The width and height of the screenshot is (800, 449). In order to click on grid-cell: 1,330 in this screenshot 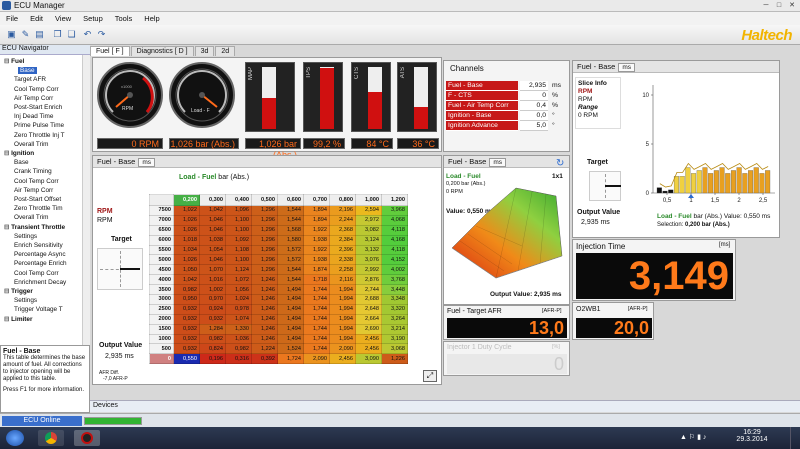, I will do `click(238, 329)`.